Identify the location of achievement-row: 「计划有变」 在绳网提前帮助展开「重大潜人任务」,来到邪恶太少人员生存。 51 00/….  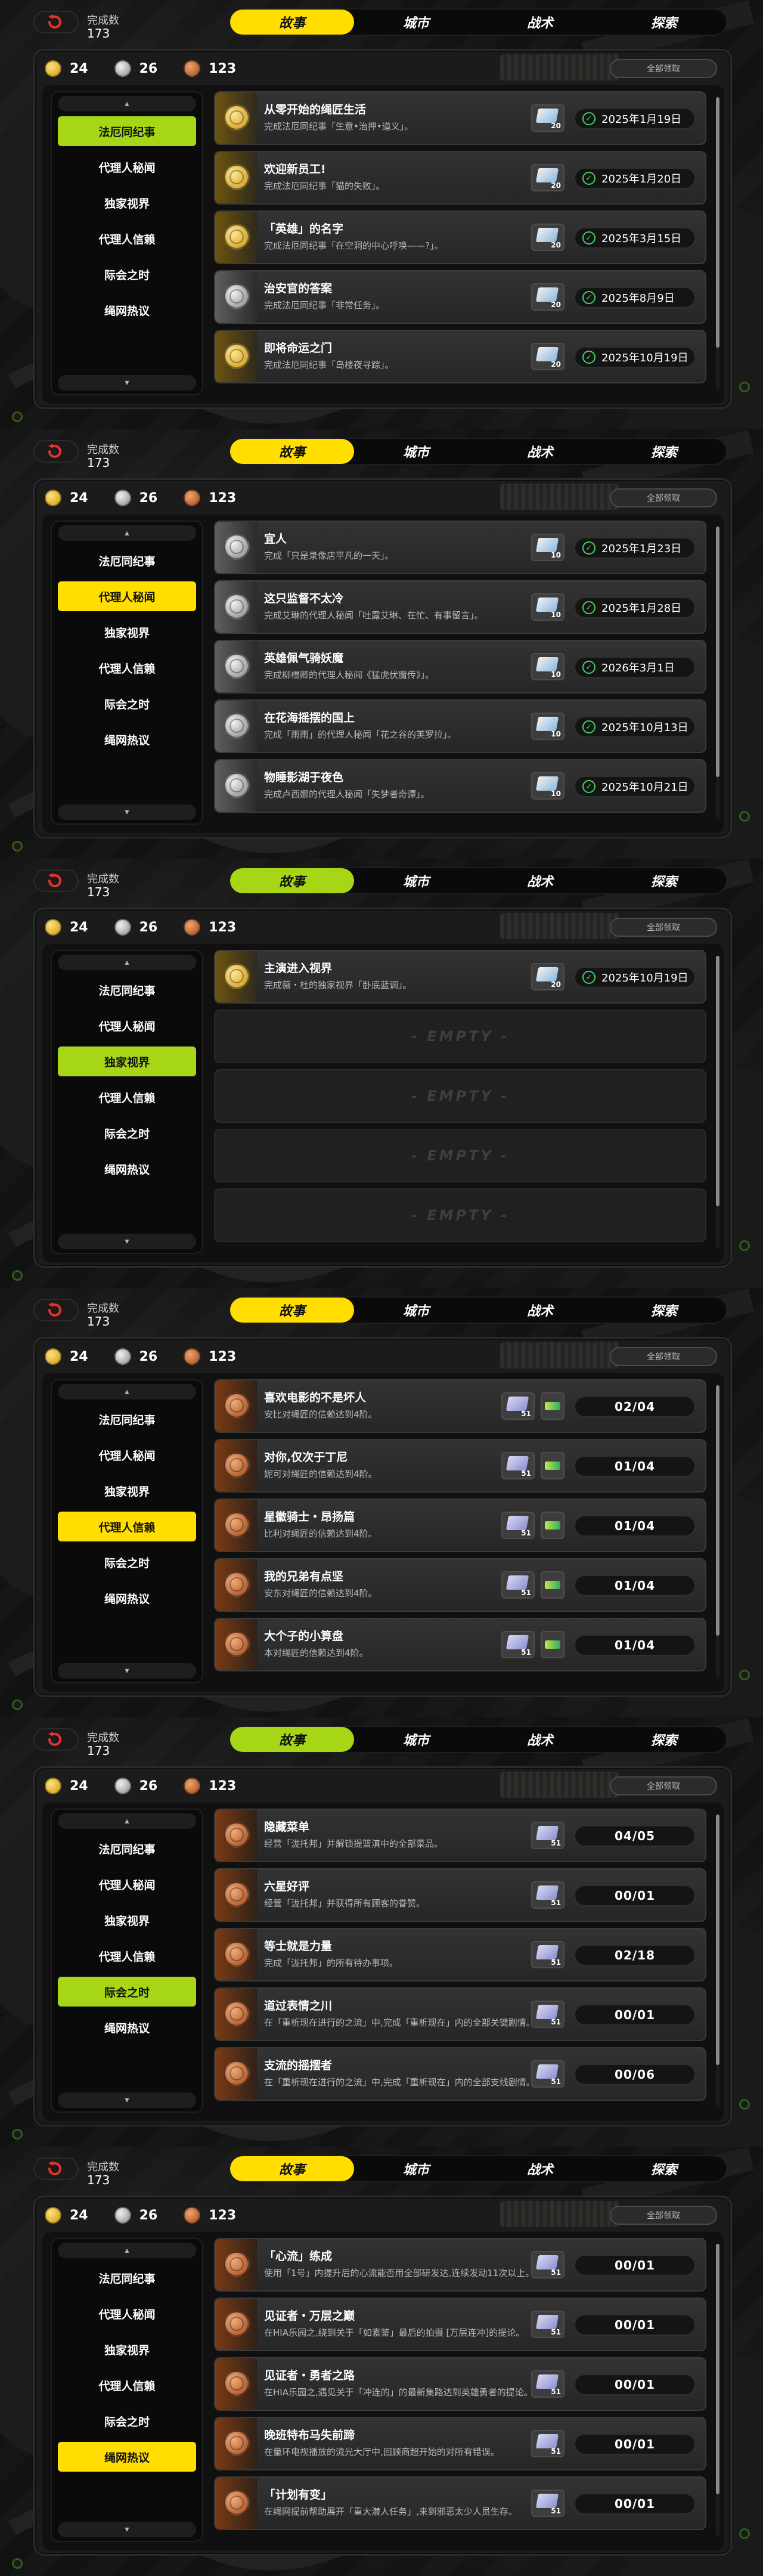
(460, 2503).